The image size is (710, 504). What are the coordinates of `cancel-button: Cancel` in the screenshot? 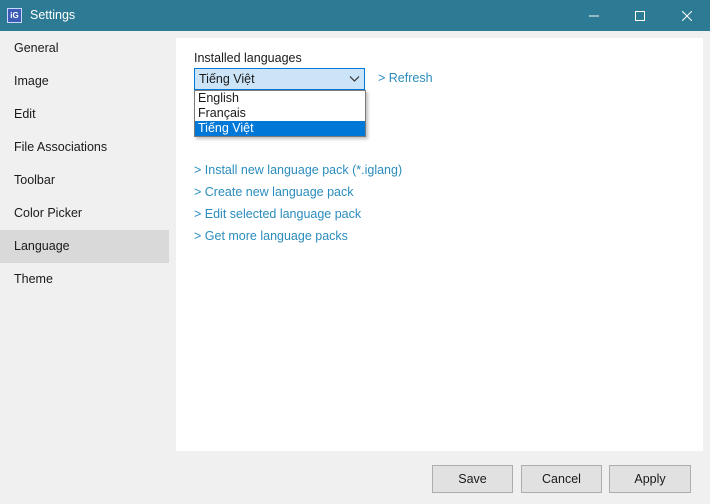 It's located at (561, 479).